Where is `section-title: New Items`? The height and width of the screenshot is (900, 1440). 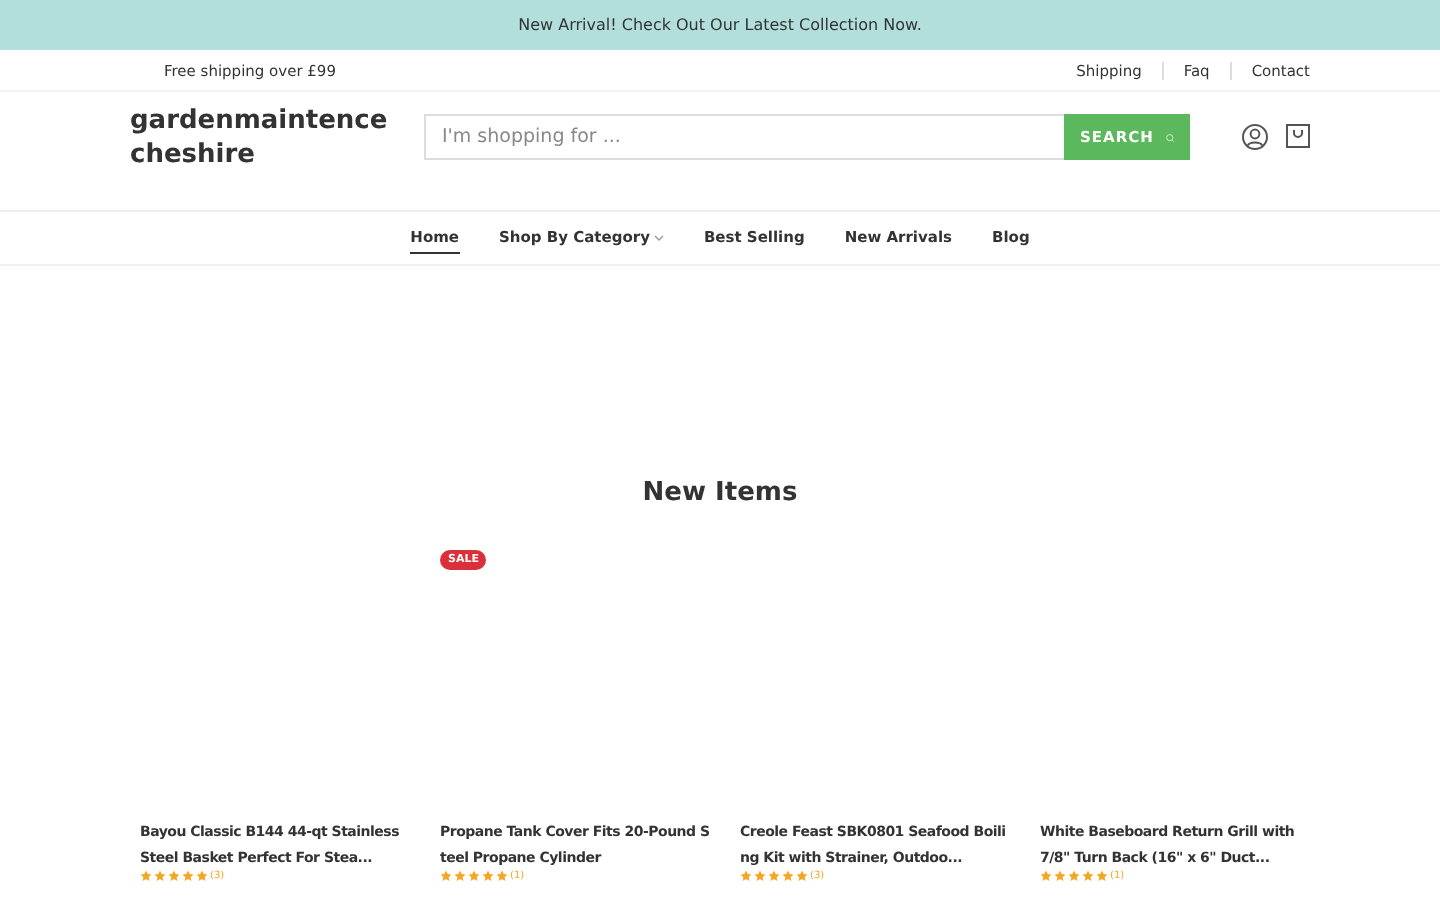 section-title: New Items is located at coordinates (720, 494).